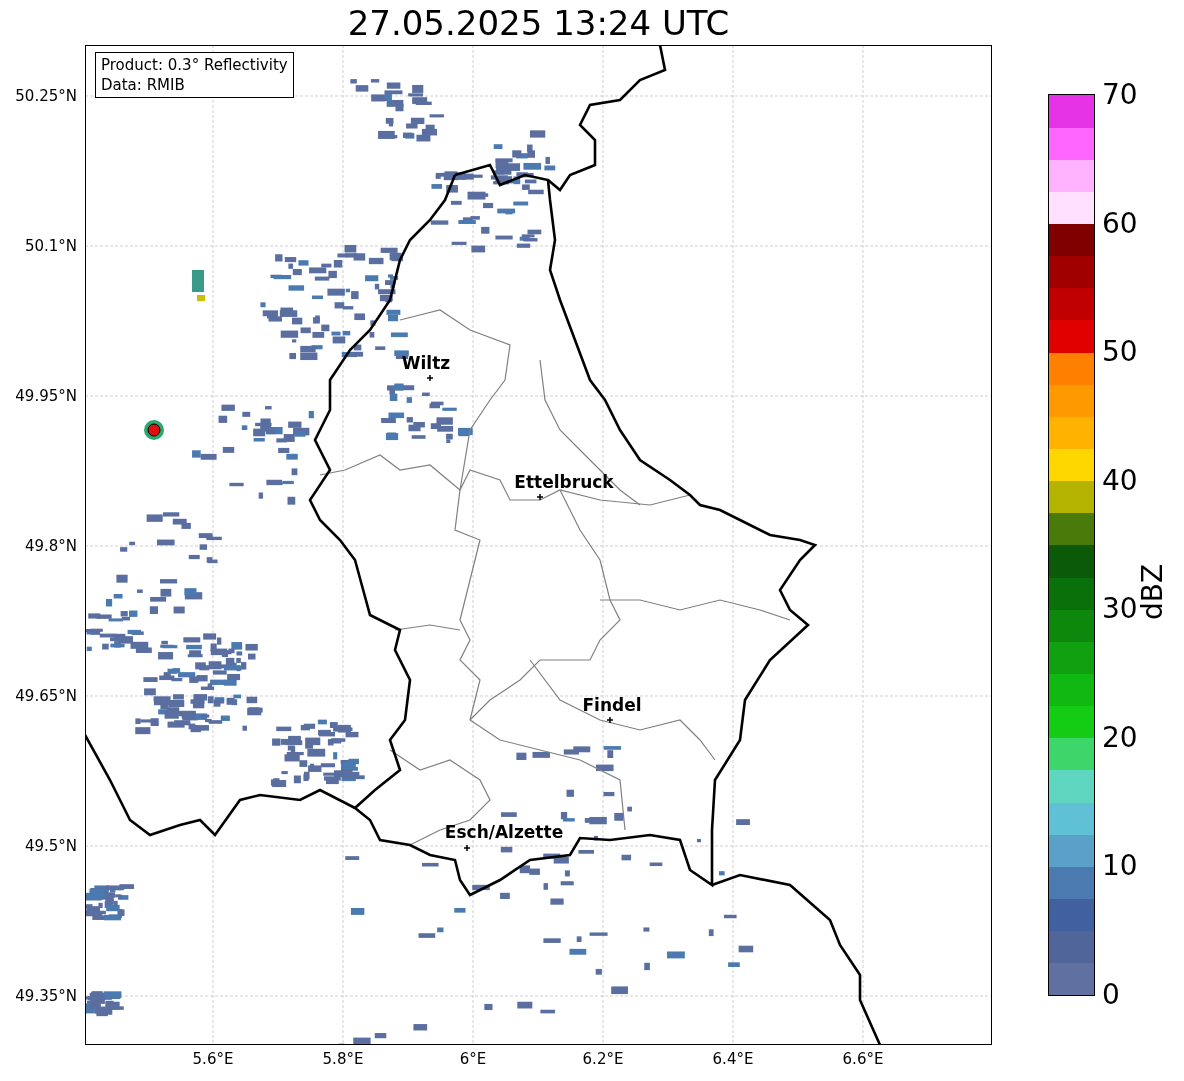 Image resolution: width=1184 pixels, height=1081 pixels. What do you see at coordinates (46, 96) in the screenshot?
I see `lat-tick-label: 50.25°N` at bounding box center [46, 96].